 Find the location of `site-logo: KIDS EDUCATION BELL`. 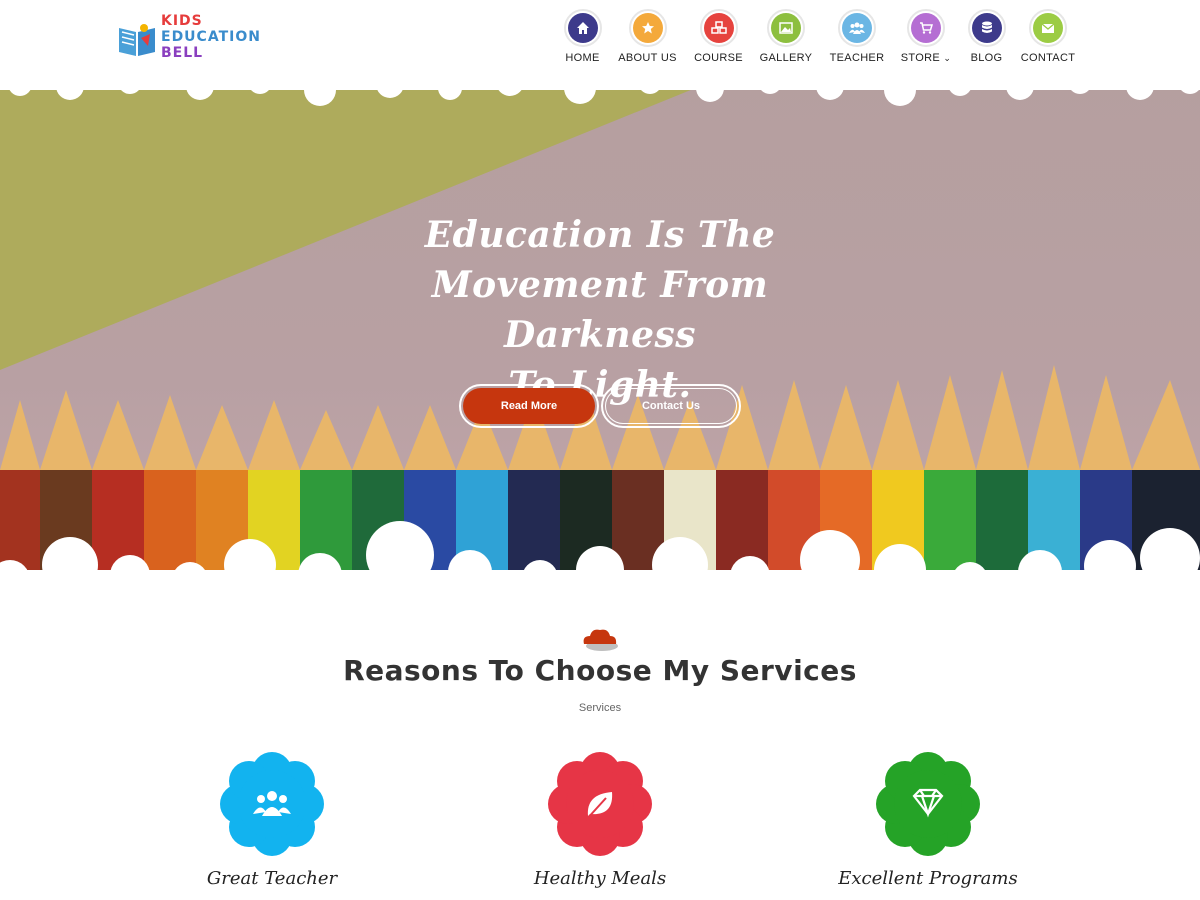

site-logo: KIDS EDUCATION BELL is located at coordinates (188, 38).